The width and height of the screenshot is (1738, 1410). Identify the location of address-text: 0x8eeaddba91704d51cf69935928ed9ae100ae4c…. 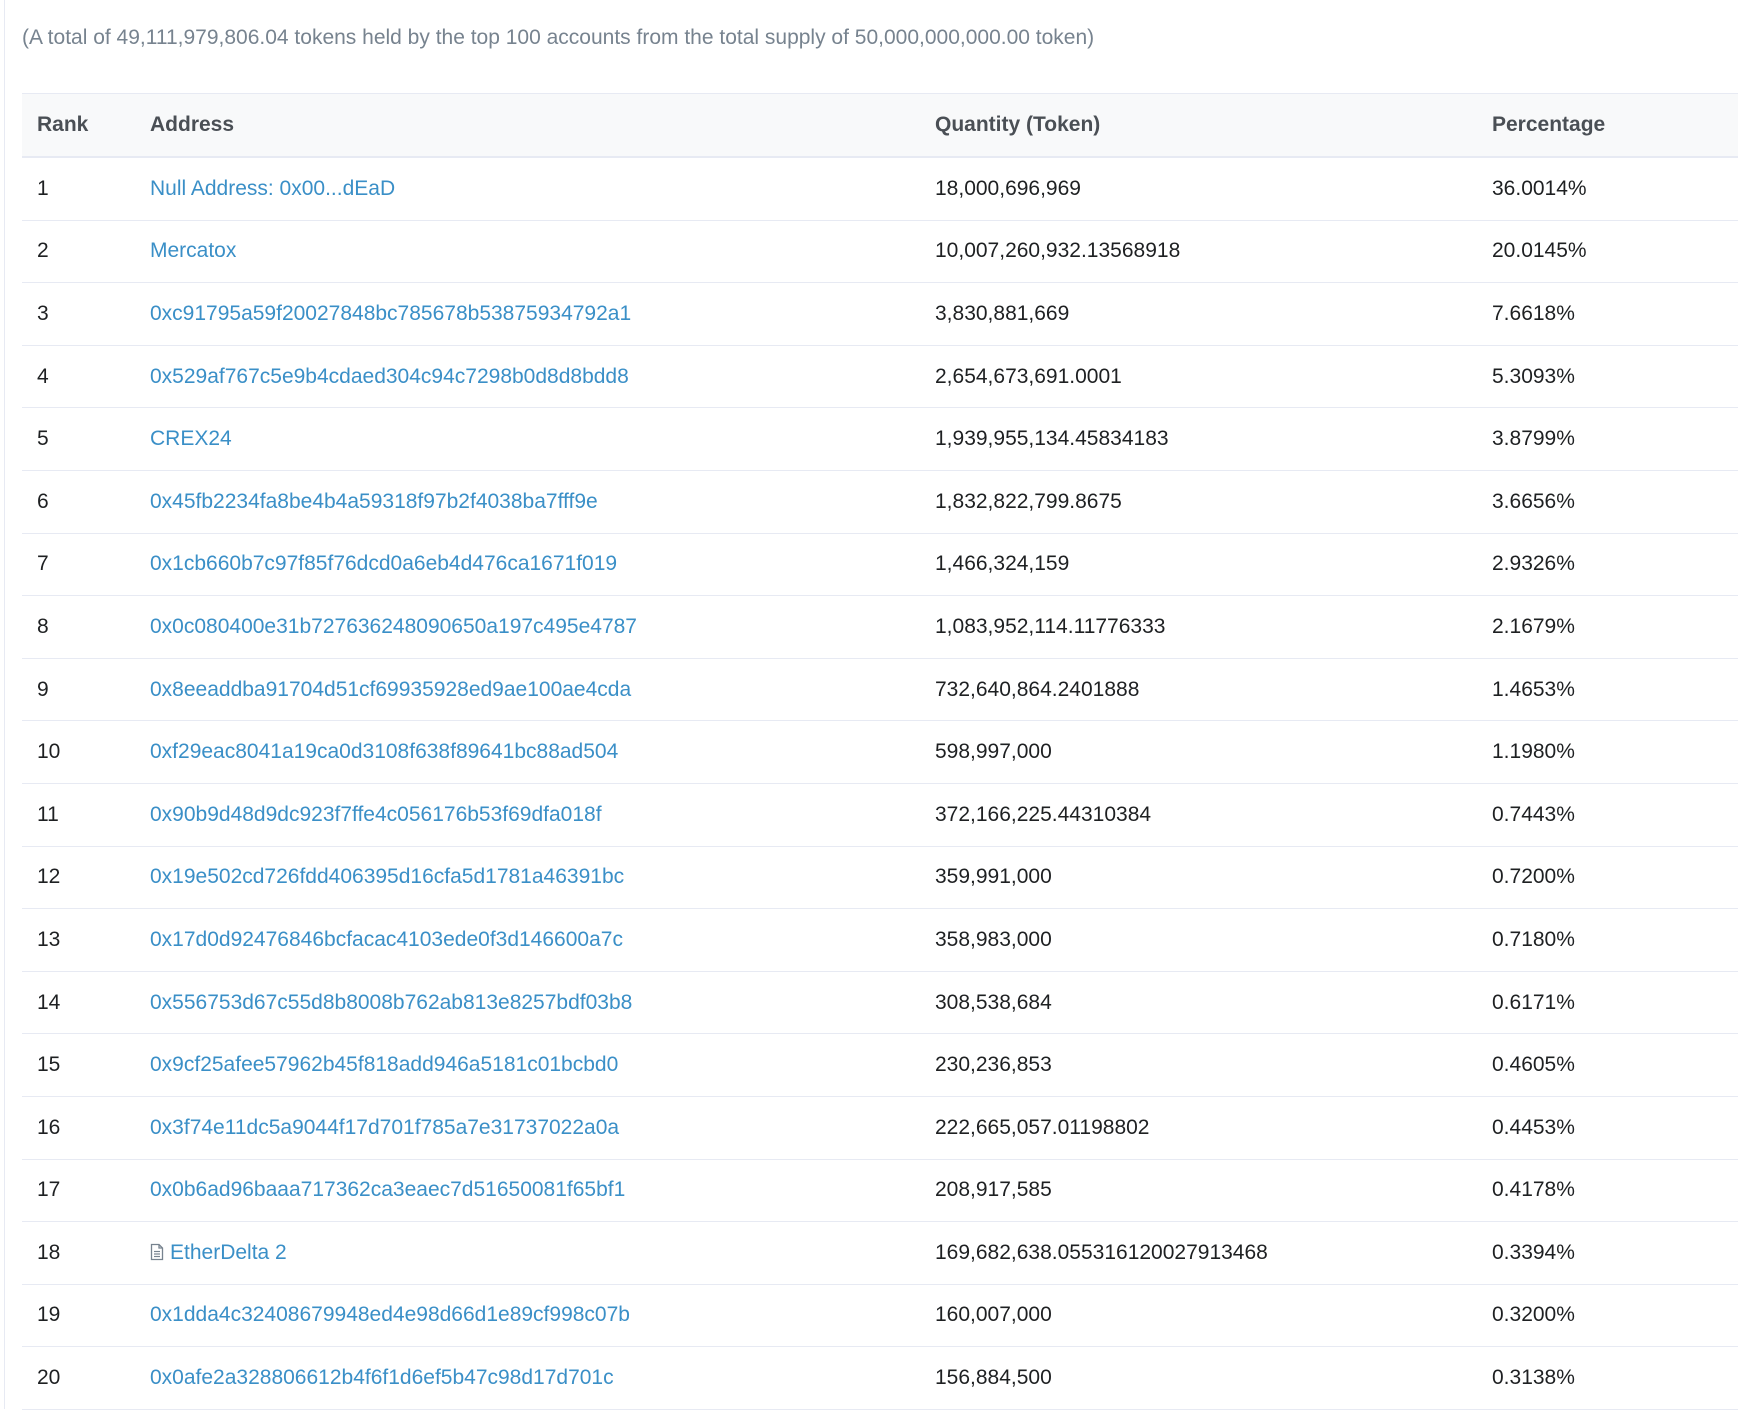
(391, 689).